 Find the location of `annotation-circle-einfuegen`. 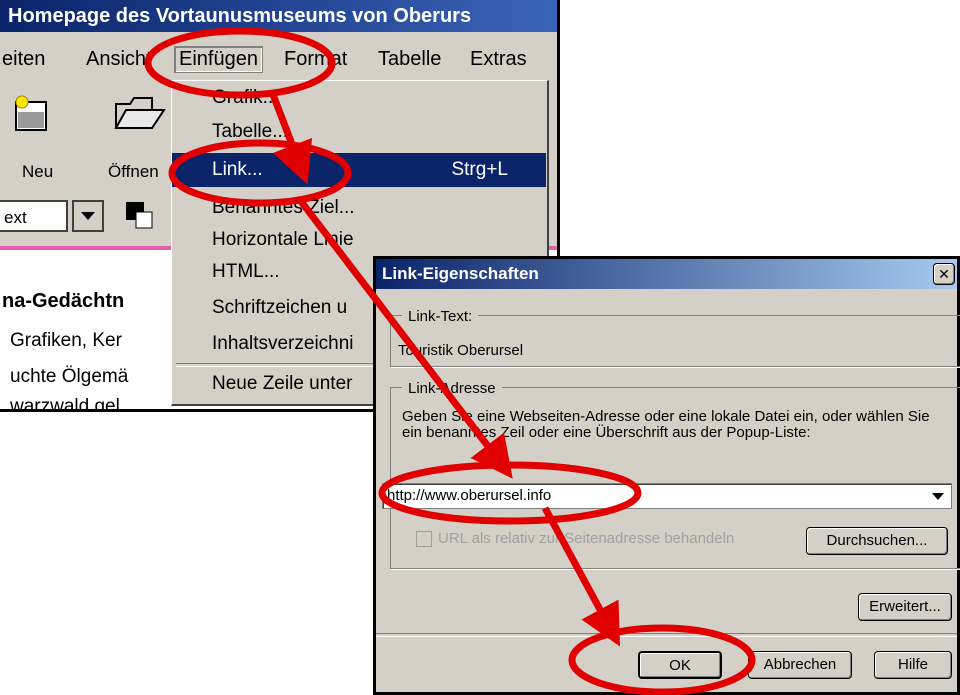

annotation-circle-einfuegen is located at coordinates (240, 63).